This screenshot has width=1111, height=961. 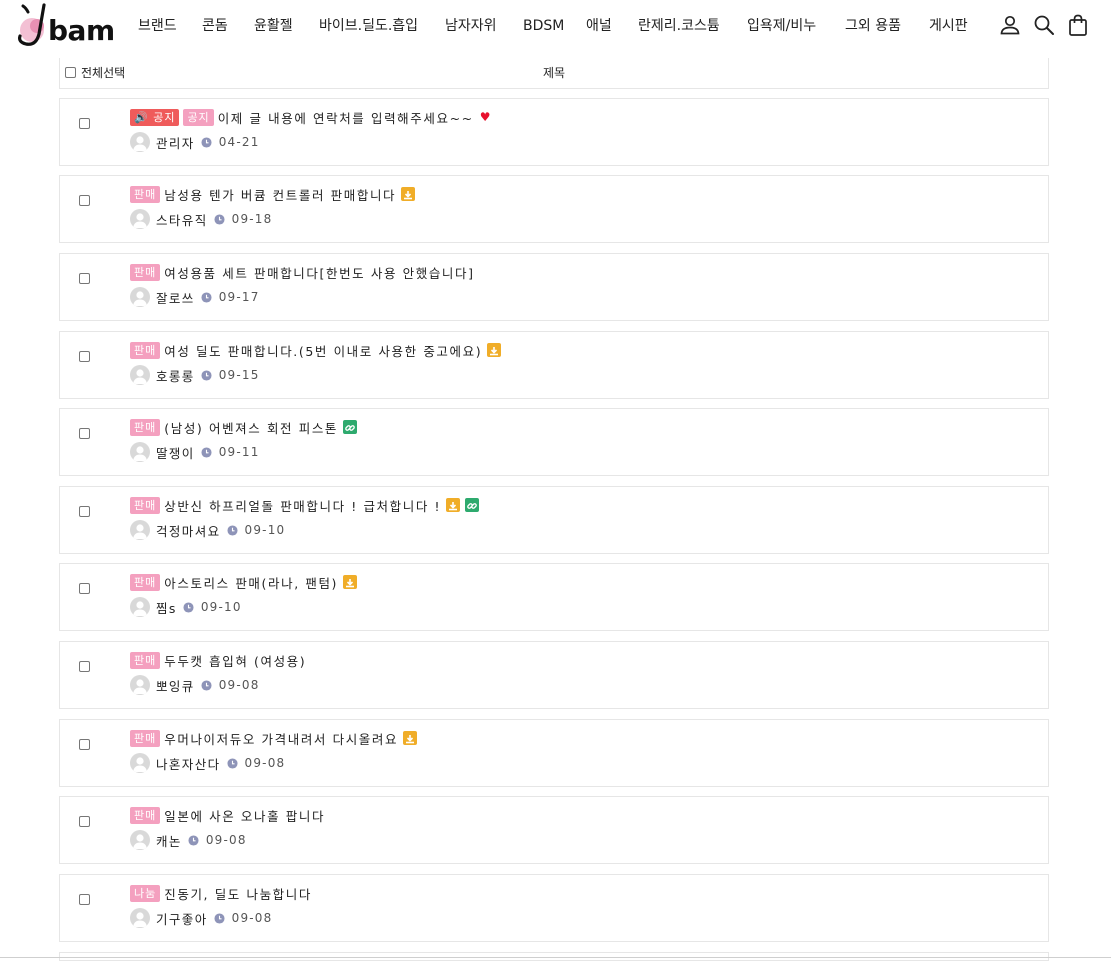 What do you see at coordinates (485, 117) in the screenshot?
I see `heart-icon: ♥` at bounding box center [485, 117].